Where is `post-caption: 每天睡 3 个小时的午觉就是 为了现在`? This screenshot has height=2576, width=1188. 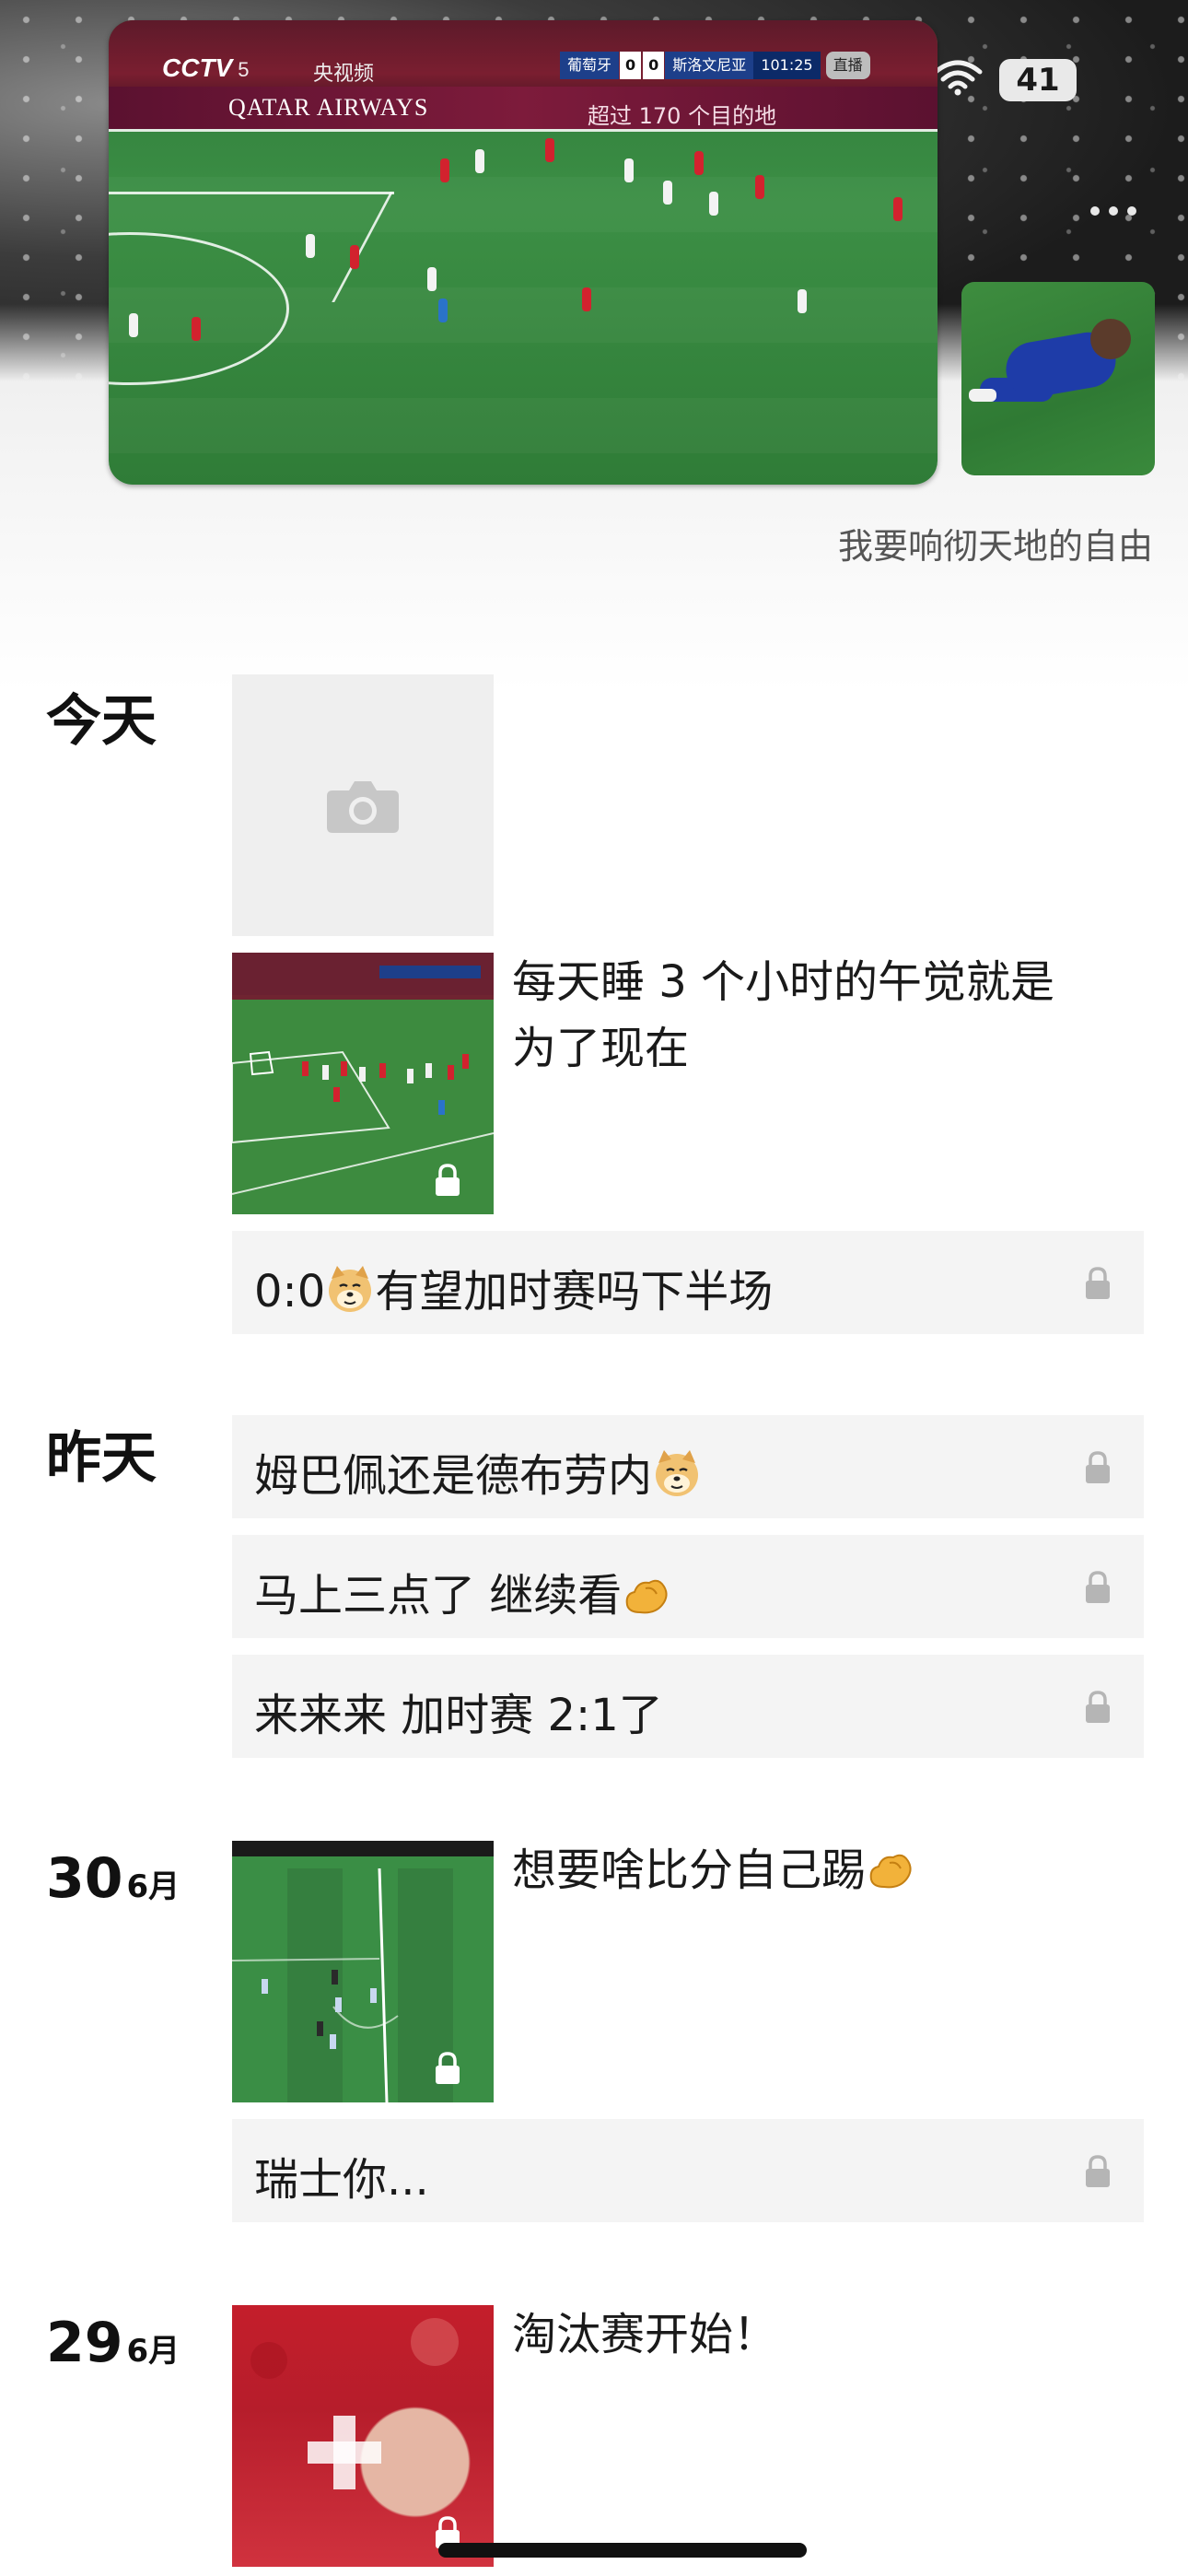 post-caption: 每天睡 3 个小时的午觉就是 为了现在 is located at coordinates (783, 1015).